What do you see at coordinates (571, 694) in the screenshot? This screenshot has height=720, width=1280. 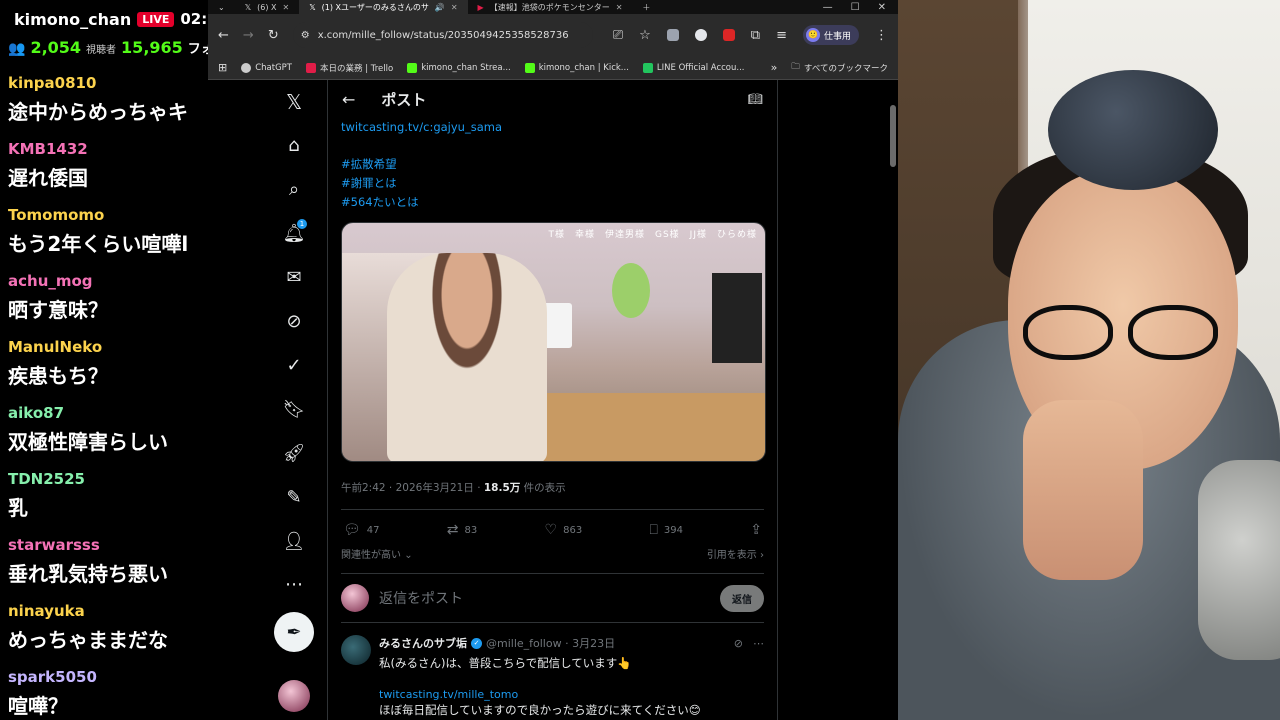 I see `reply-link: twitcasting.tv/mille_tomo` at bounding box center [571, 694].